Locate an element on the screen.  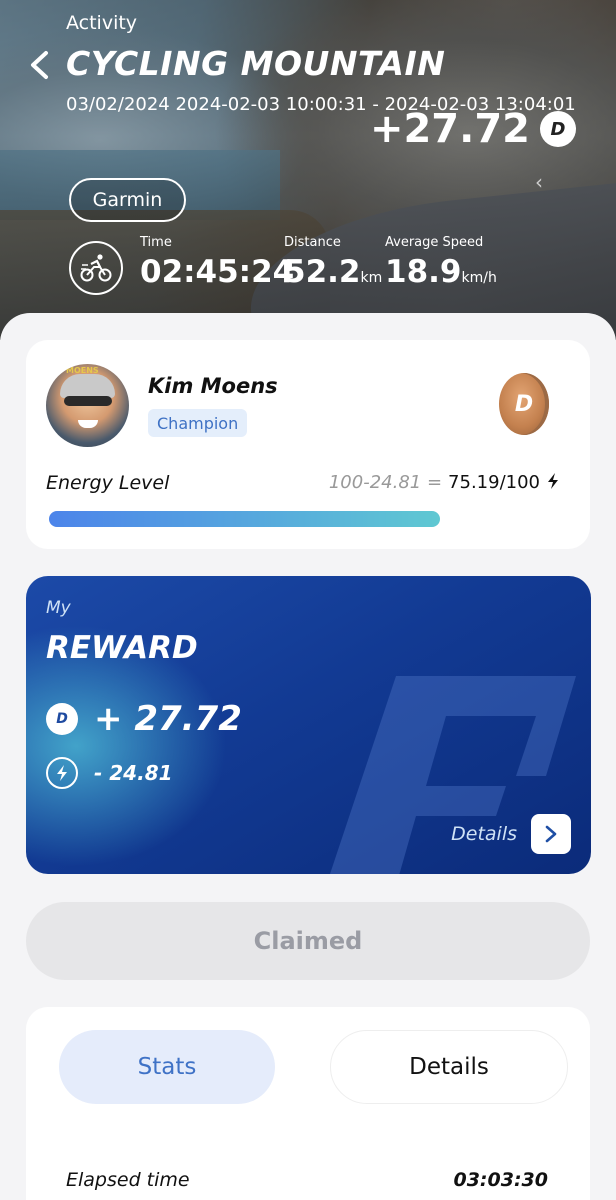
speed-label: Average Speed is located at coordinates (434, 242).